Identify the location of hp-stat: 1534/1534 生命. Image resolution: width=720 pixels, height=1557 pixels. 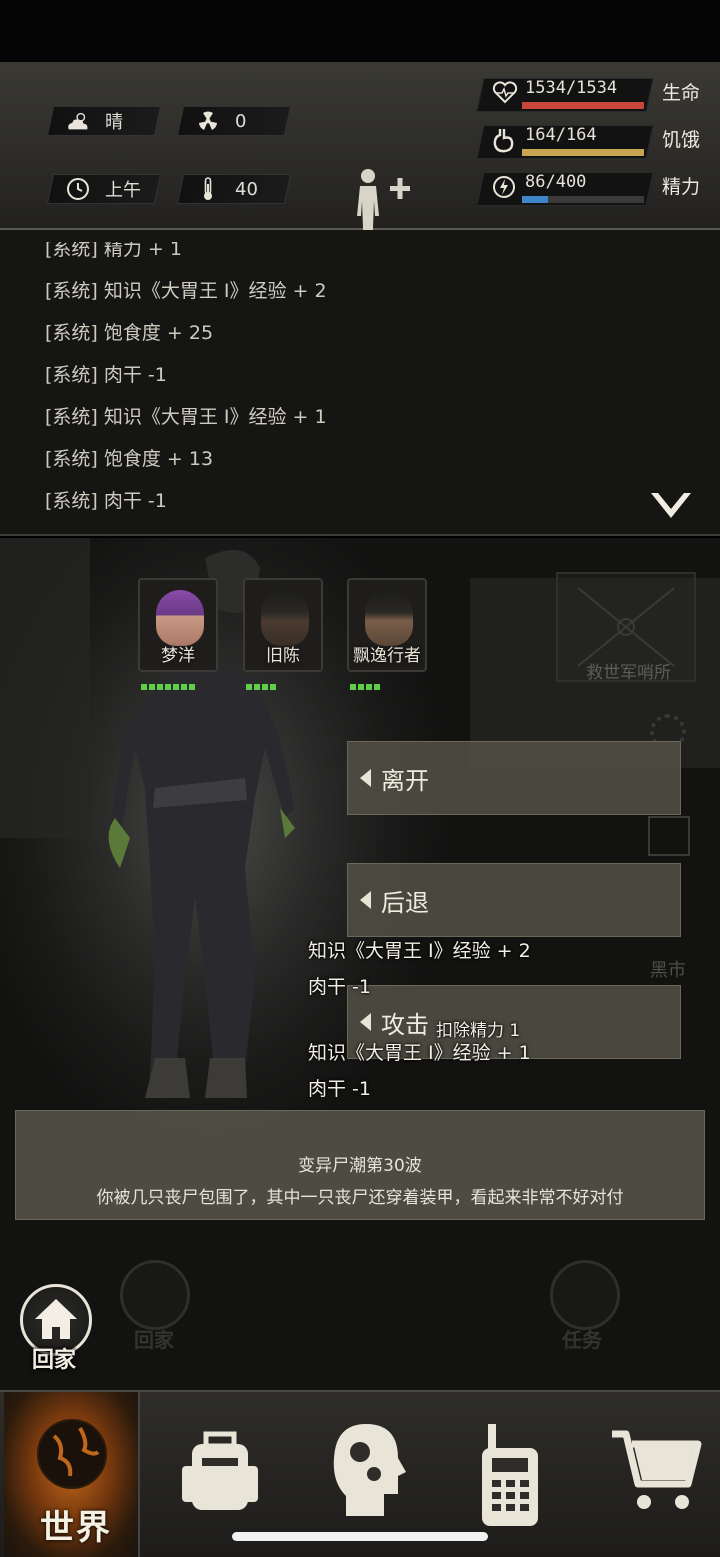
(594, 94).